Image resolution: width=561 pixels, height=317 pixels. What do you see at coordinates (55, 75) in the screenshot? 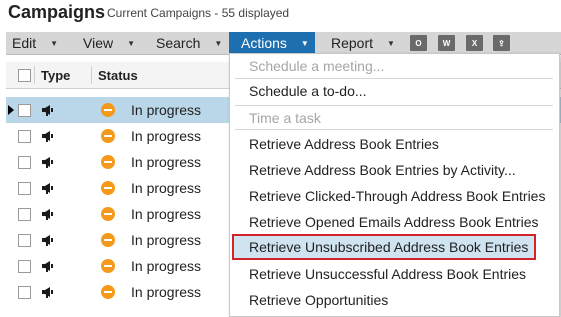
I see `column-header-type: Type` at bounding box center [55, 75].